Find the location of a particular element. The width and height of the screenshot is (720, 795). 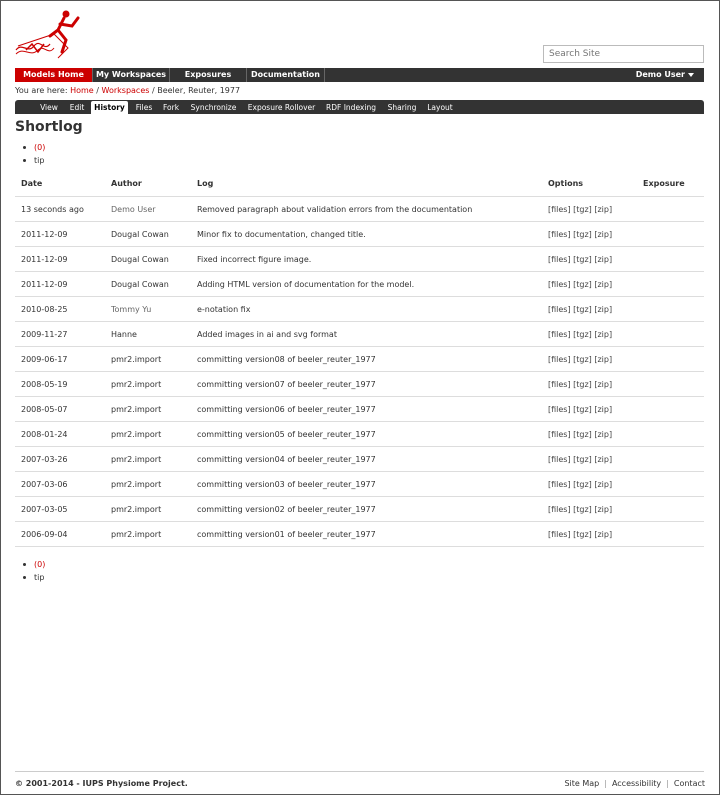

tab-history: History is located at coordinates (109, 107).